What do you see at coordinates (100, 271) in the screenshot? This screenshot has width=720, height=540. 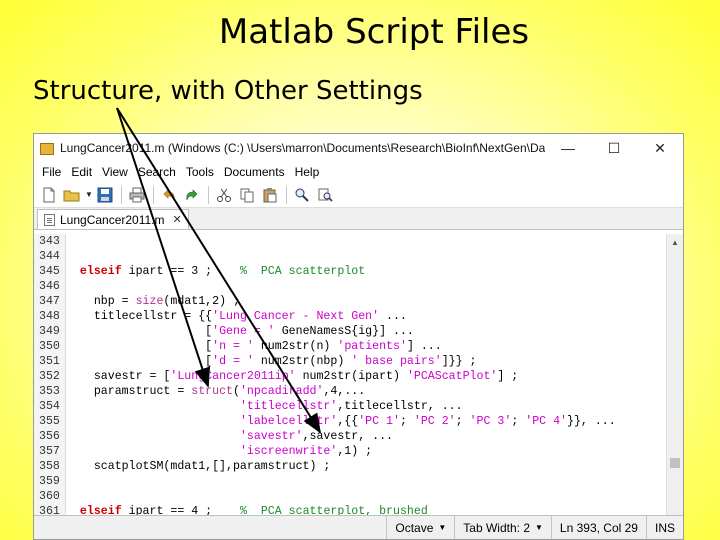 I see `code-token: elseif` at bounding box center [100, 271].